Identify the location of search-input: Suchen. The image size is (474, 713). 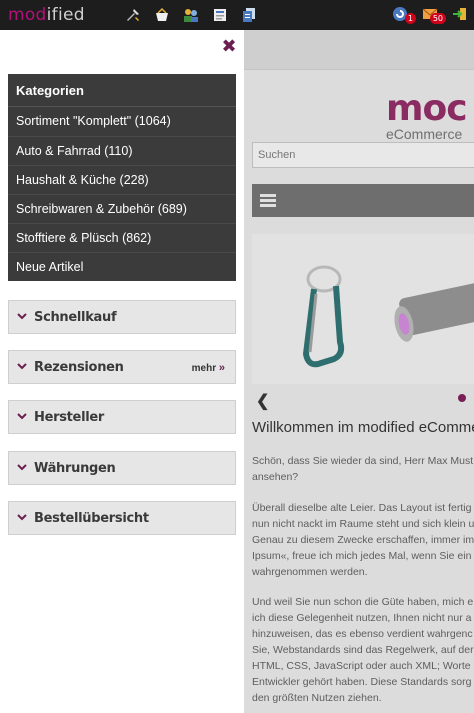
(363, 155).